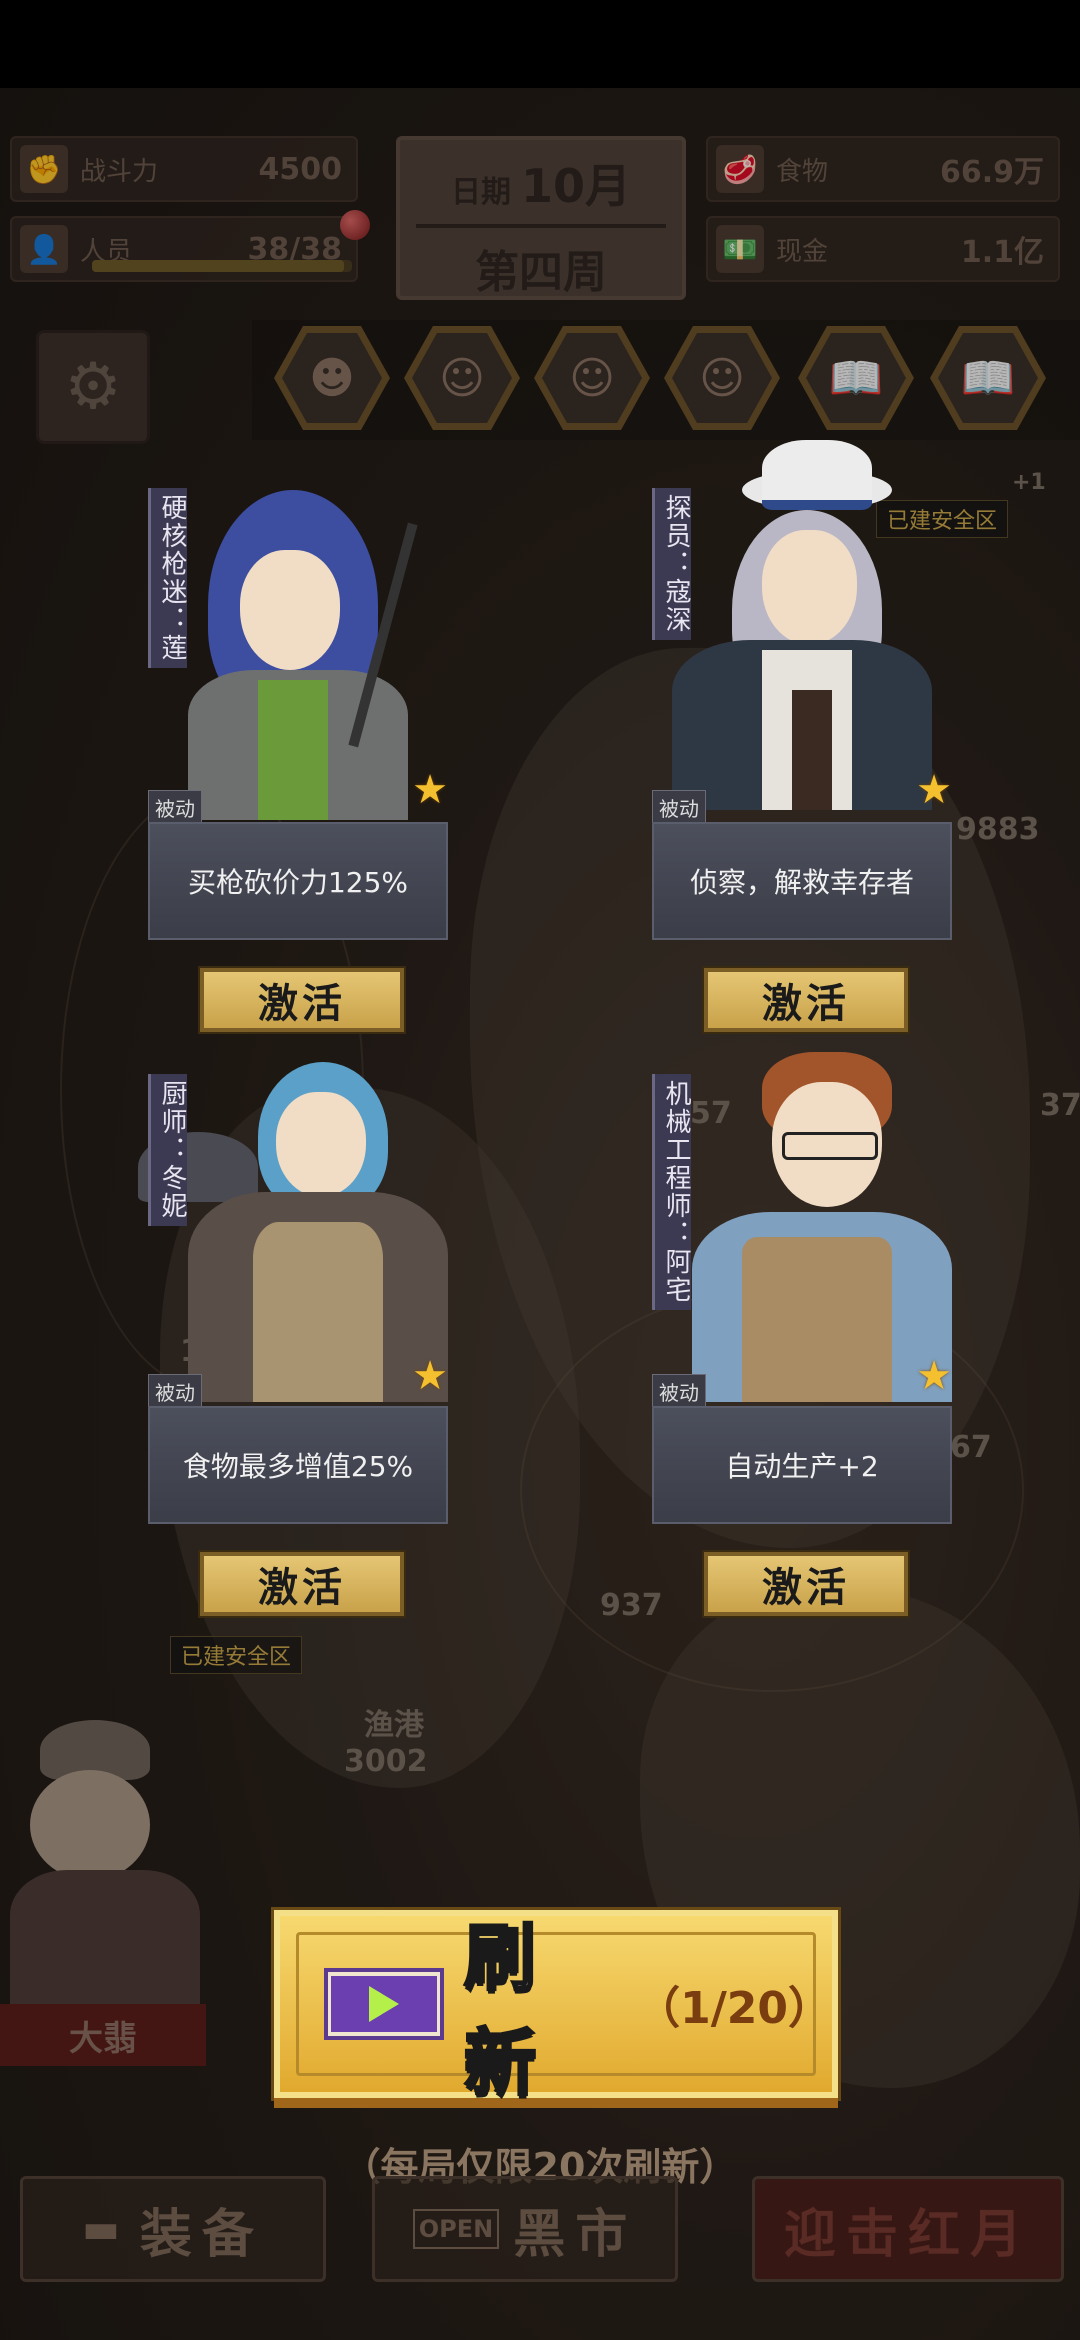  I want to click on settings-gear-icon: ⚙, so click(93, 387).